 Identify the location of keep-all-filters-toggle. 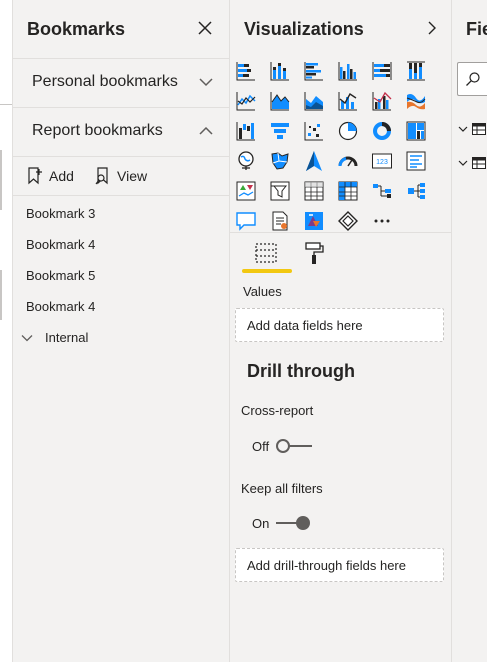
(294, 523).